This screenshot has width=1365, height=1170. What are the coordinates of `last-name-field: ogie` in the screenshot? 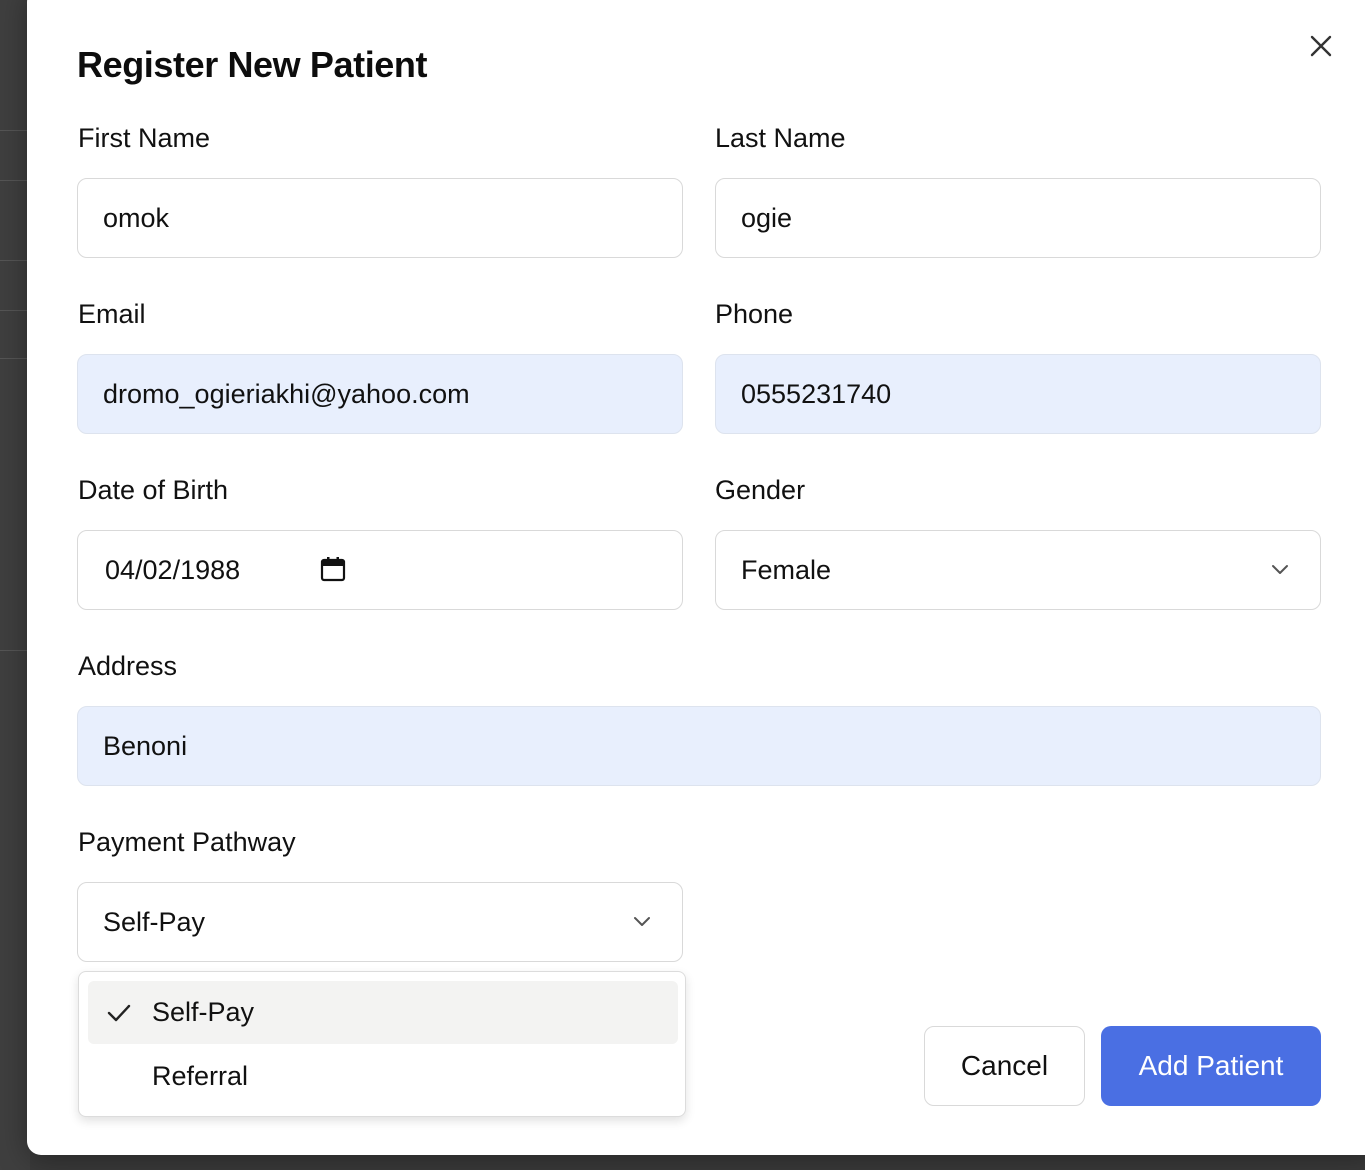 It's located at (1018, 218).